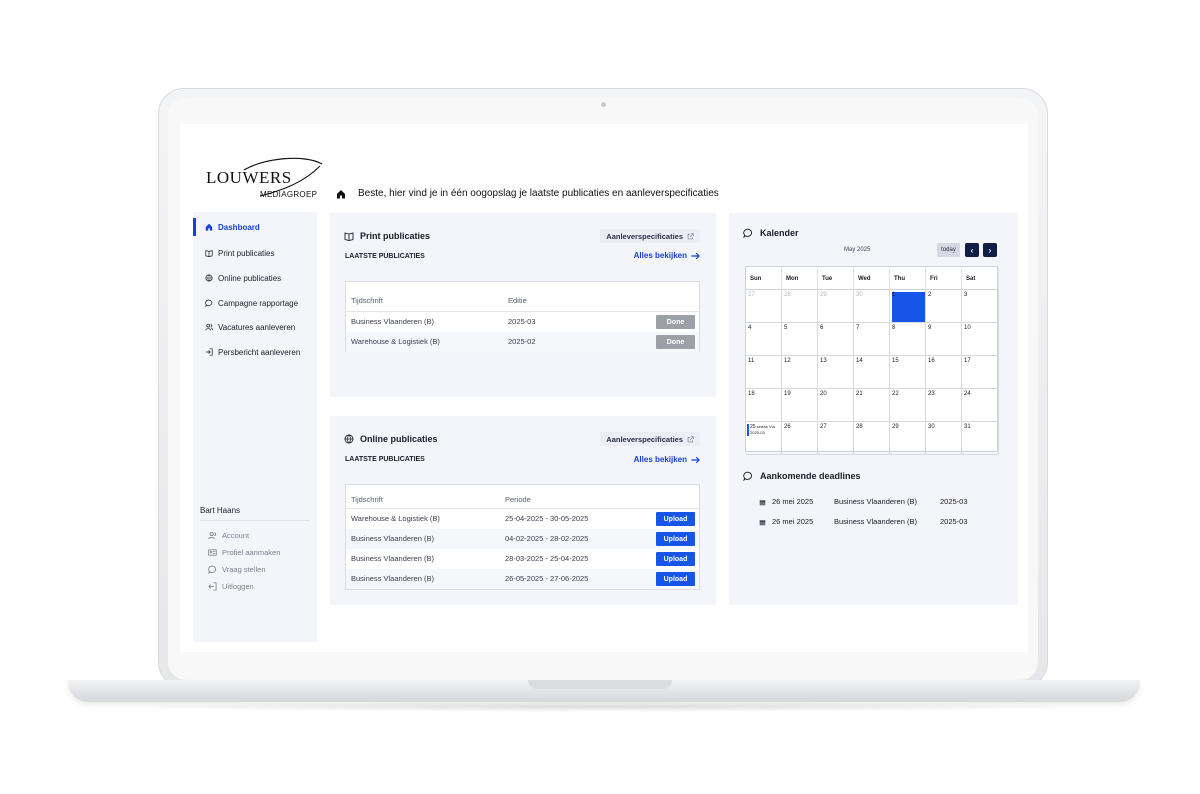  What do you see at coordinates (872, 405) in the screenshot?
I see `calendar-day: 21` at bounding box center [872, 405].